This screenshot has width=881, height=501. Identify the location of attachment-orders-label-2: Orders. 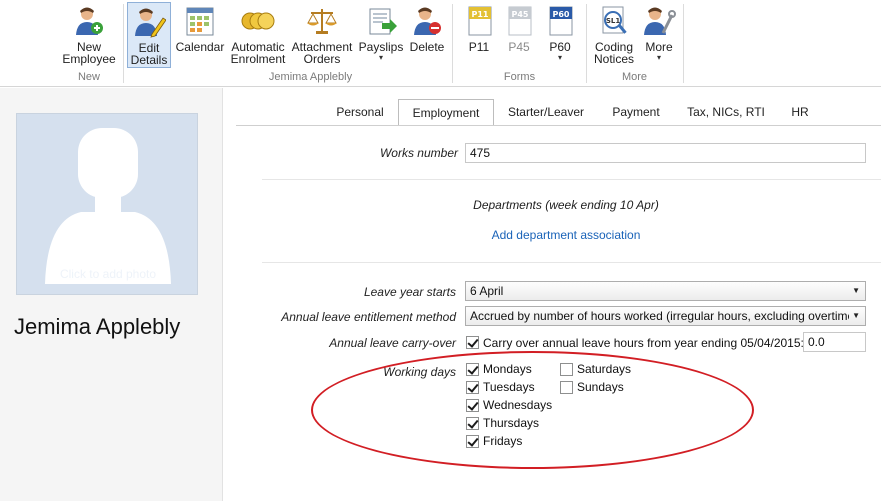
(322, 59).